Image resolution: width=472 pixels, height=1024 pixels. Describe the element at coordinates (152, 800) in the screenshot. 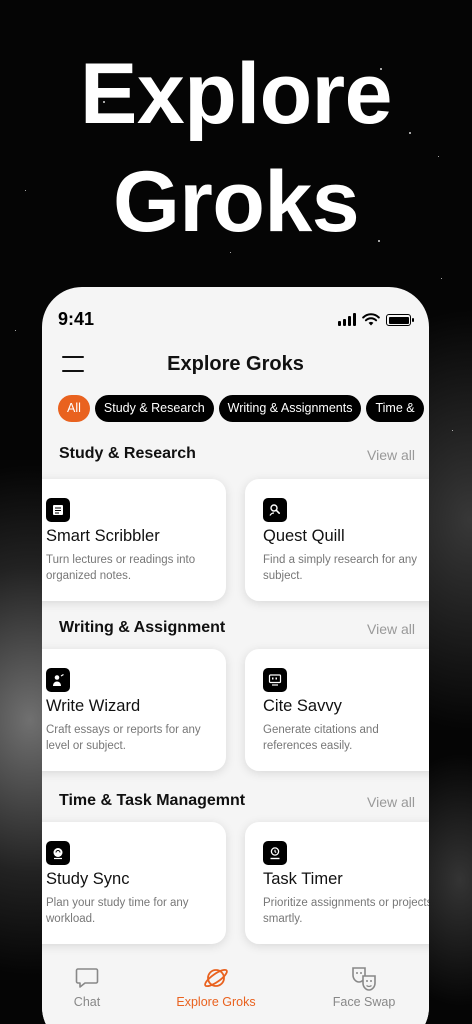

I see `section-title: Time & Task Managemnt` at that location.